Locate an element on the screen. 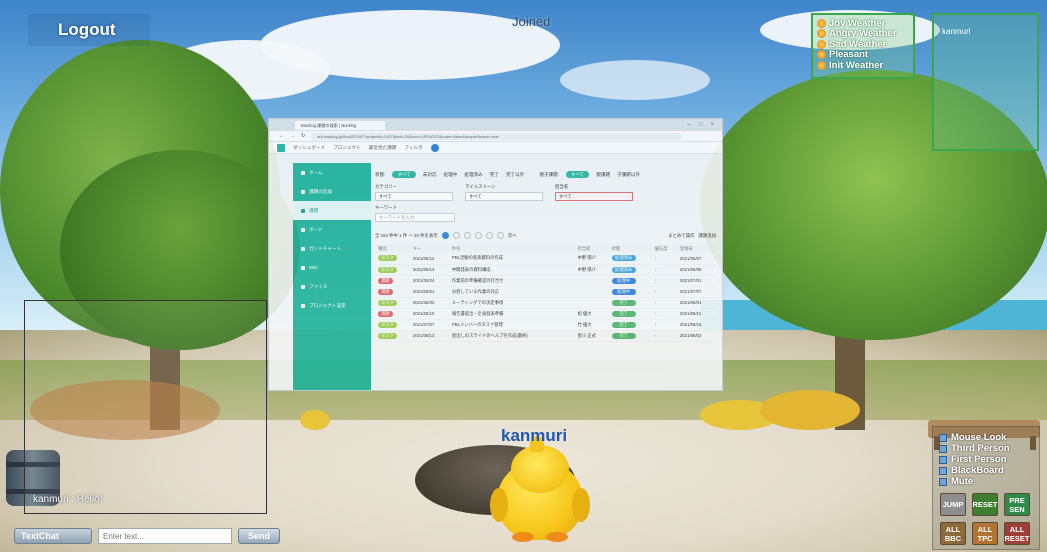  column-header: 状態 is located at coordinates (630, 248).